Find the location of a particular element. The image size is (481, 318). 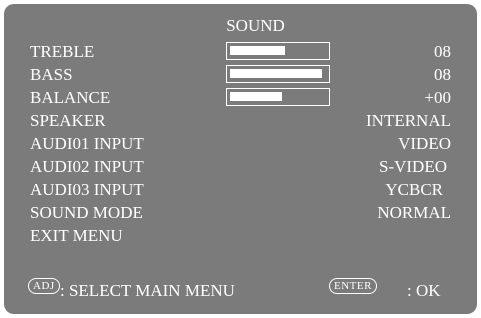

menu-item-exit-menu: EXIT MENU is located at coordinates (240, 236).